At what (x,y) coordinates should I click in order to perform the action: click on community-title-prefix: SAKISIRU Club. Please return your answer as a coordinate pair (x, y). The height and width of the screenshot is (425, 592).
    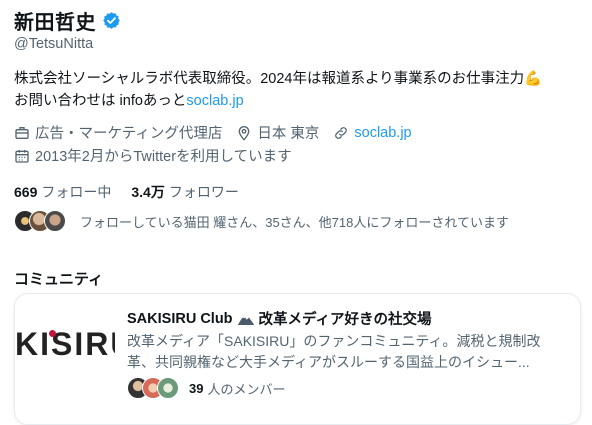
    Looking at the image, I should click on (180, 318).